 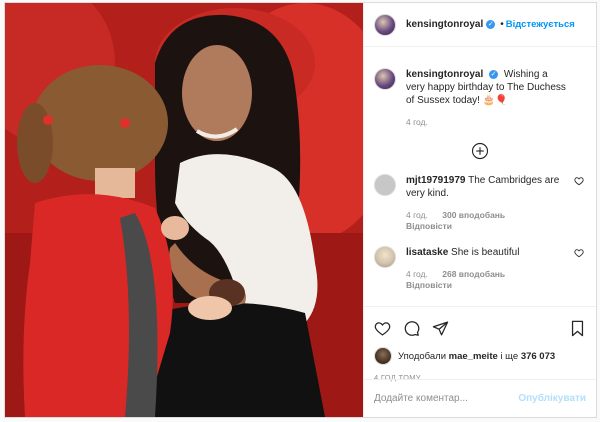 I want to click on add-comment-icon, so click(x=480, y=151).